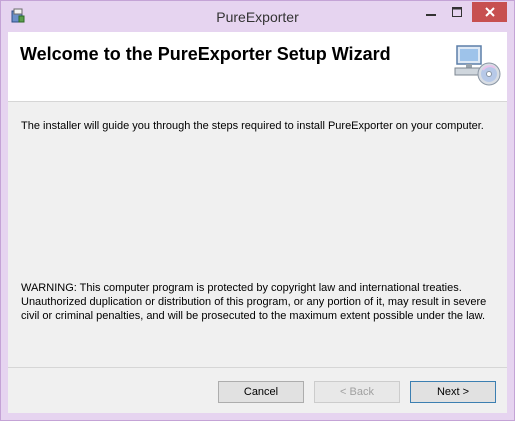  I want to click on maximize-button, so click(457, 12).